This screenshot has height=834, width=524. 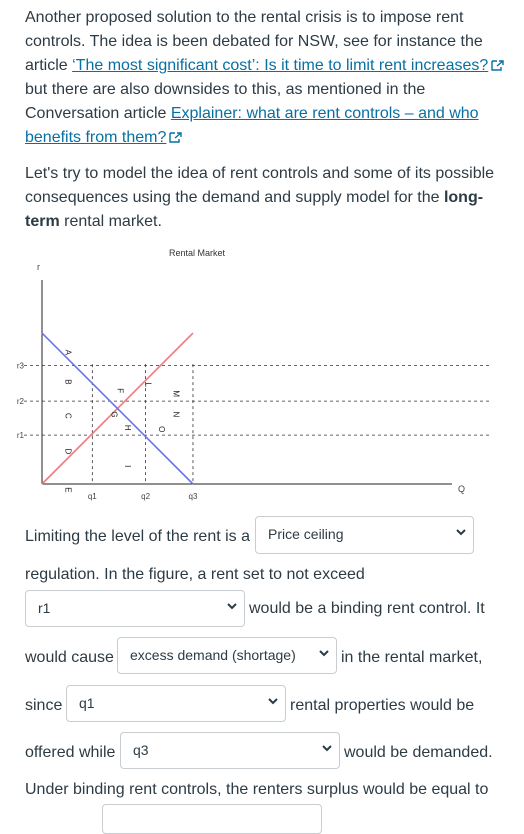 I want to click on market-effect-dropdown: excess demand (shortage), so click(x=227, y=655).